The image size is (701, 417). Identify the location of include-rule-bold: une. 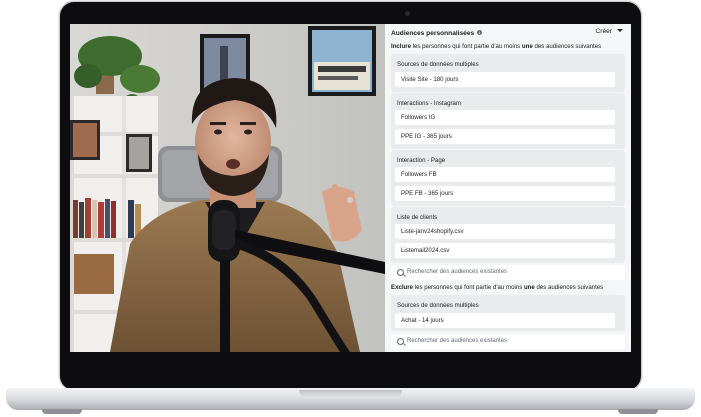
(527, 46).